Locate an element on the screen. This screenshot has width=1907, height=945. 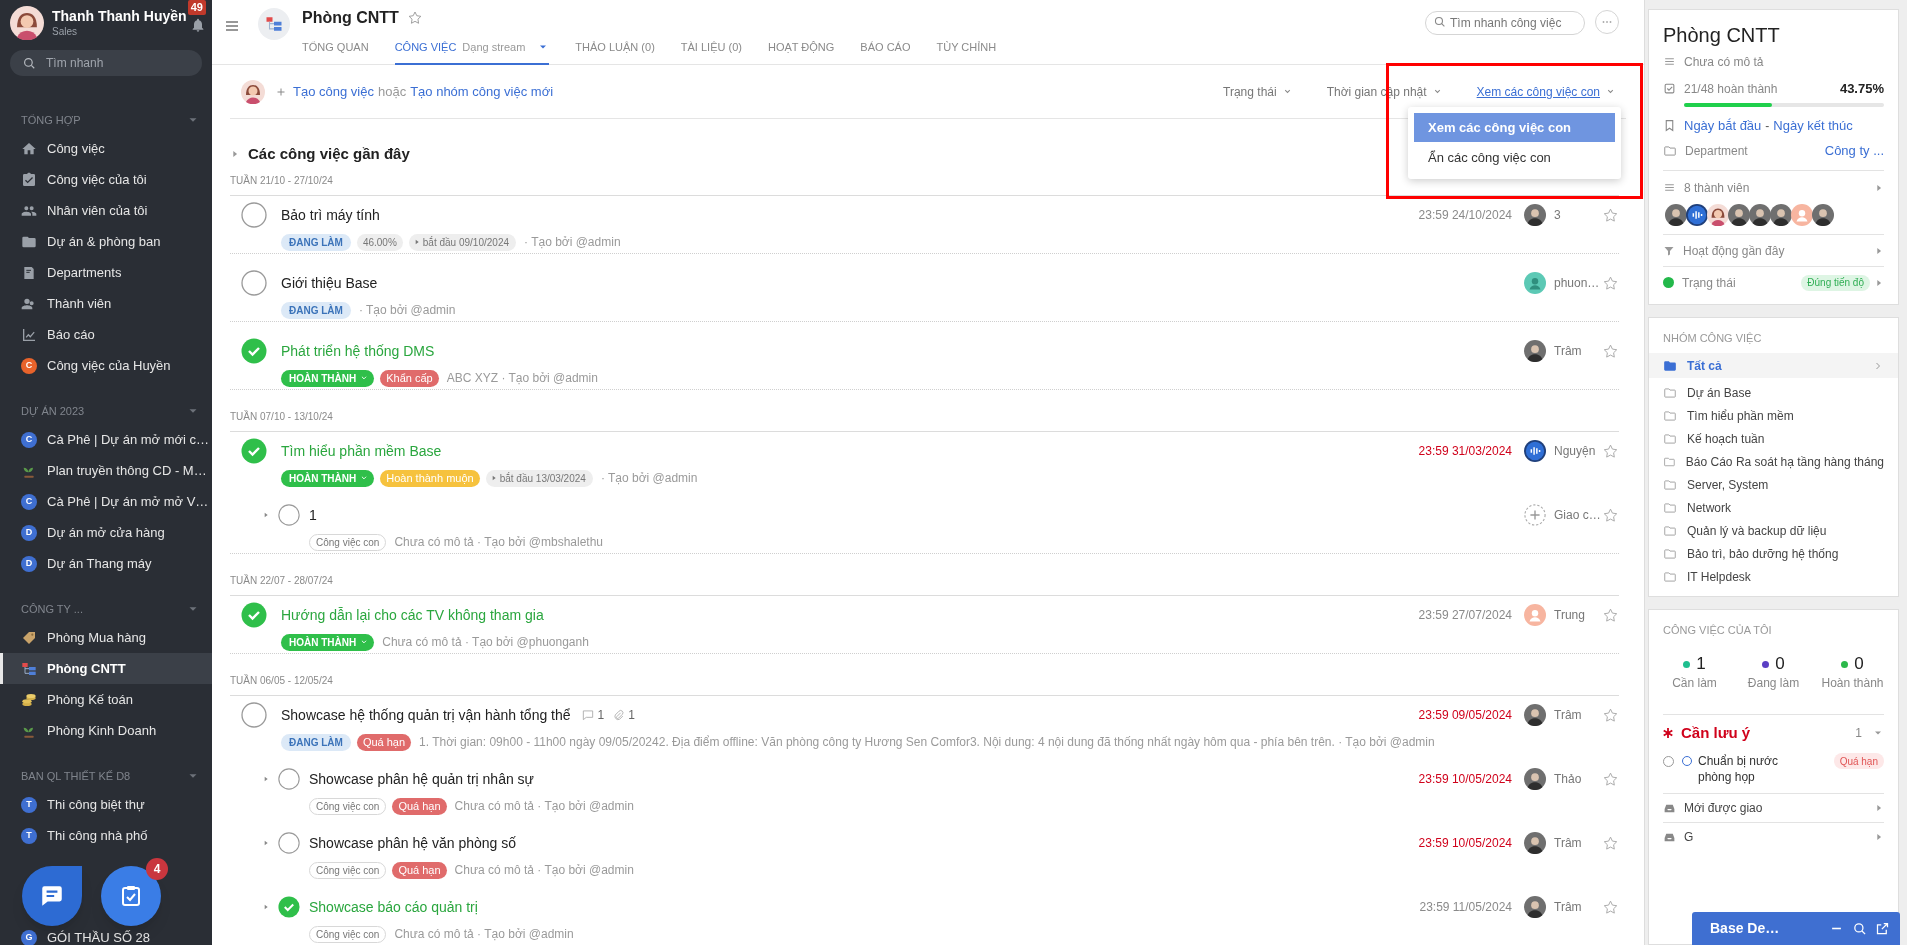
group-item: Tìm hiểu phần mềm is located at coordinates (1773, 415).